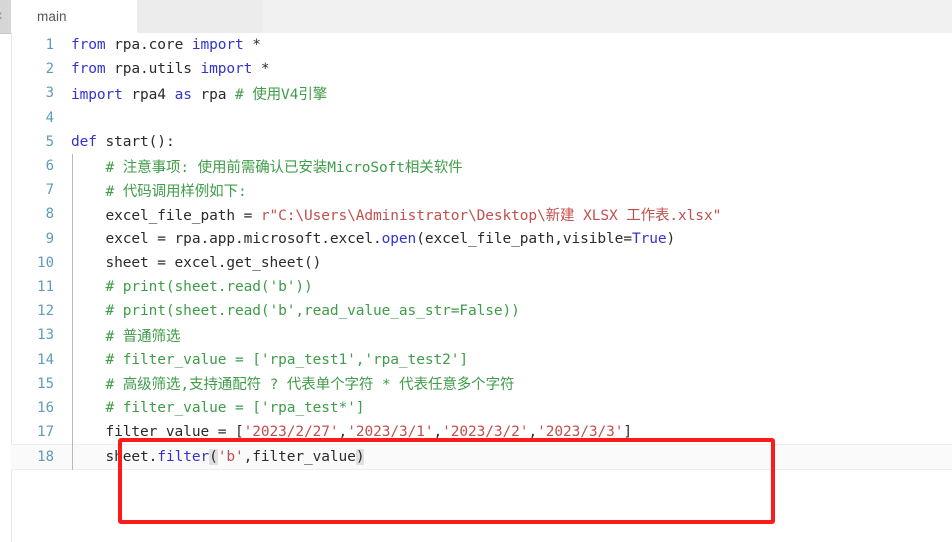  I want to click on code-line-text: # print(sheet.read('b')), so click(511, 287).